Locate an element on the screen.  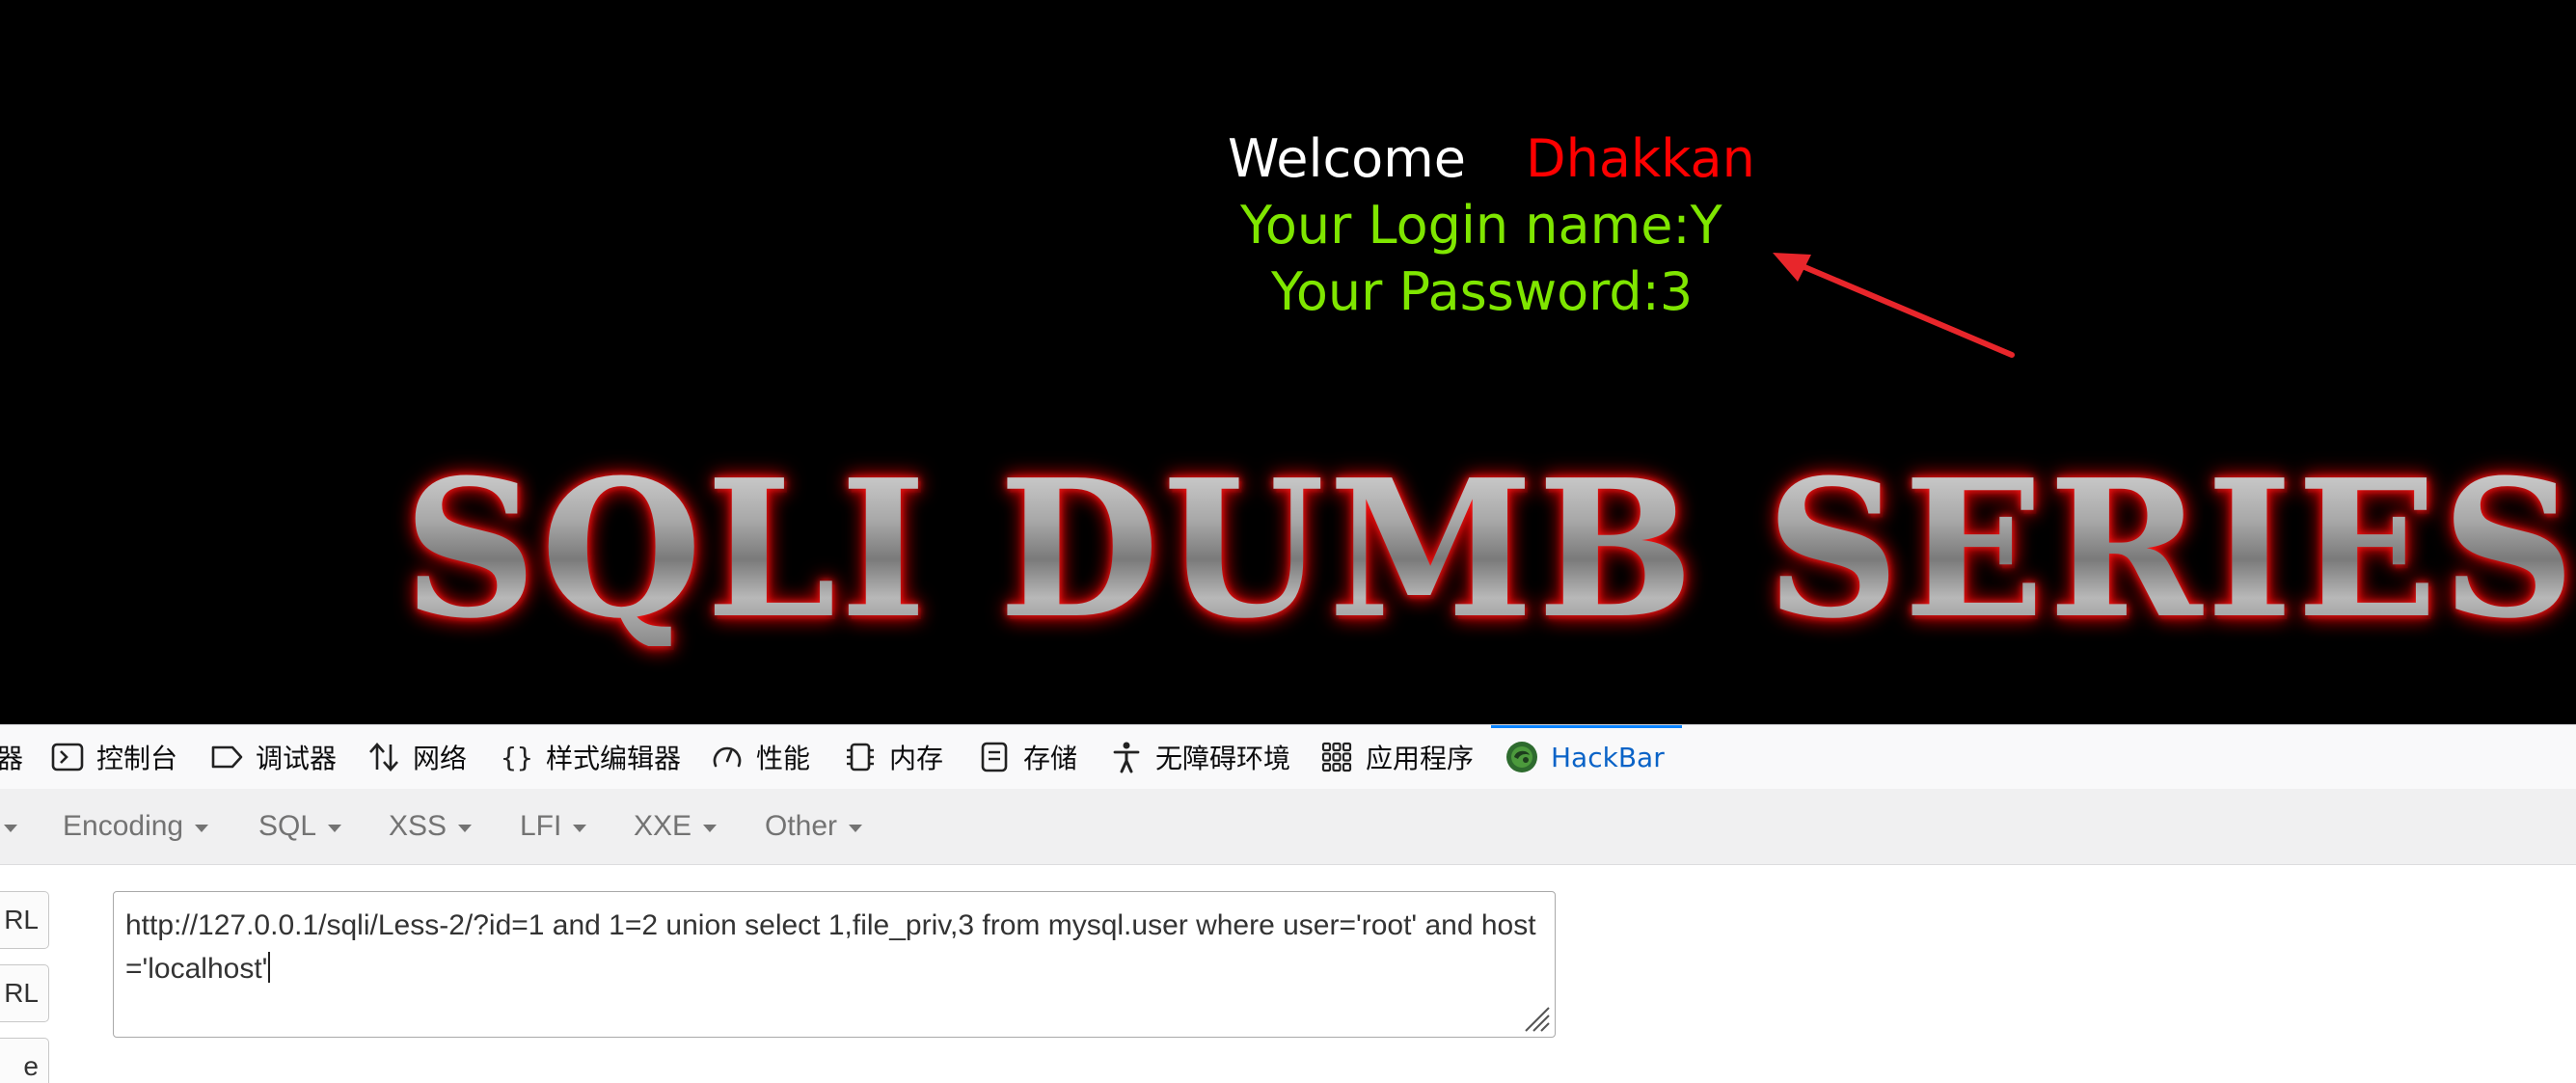
style-editor-icon: {} is located at coordinates (517, 757).